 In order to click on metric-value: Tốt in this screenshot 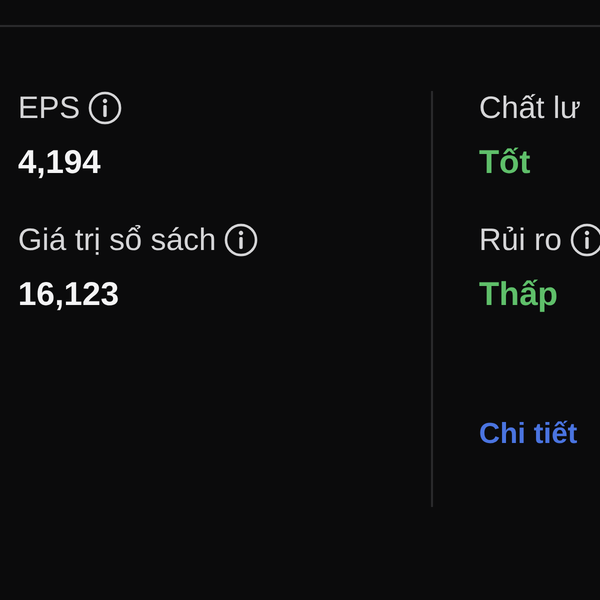, I will do `click(505, 162)`.